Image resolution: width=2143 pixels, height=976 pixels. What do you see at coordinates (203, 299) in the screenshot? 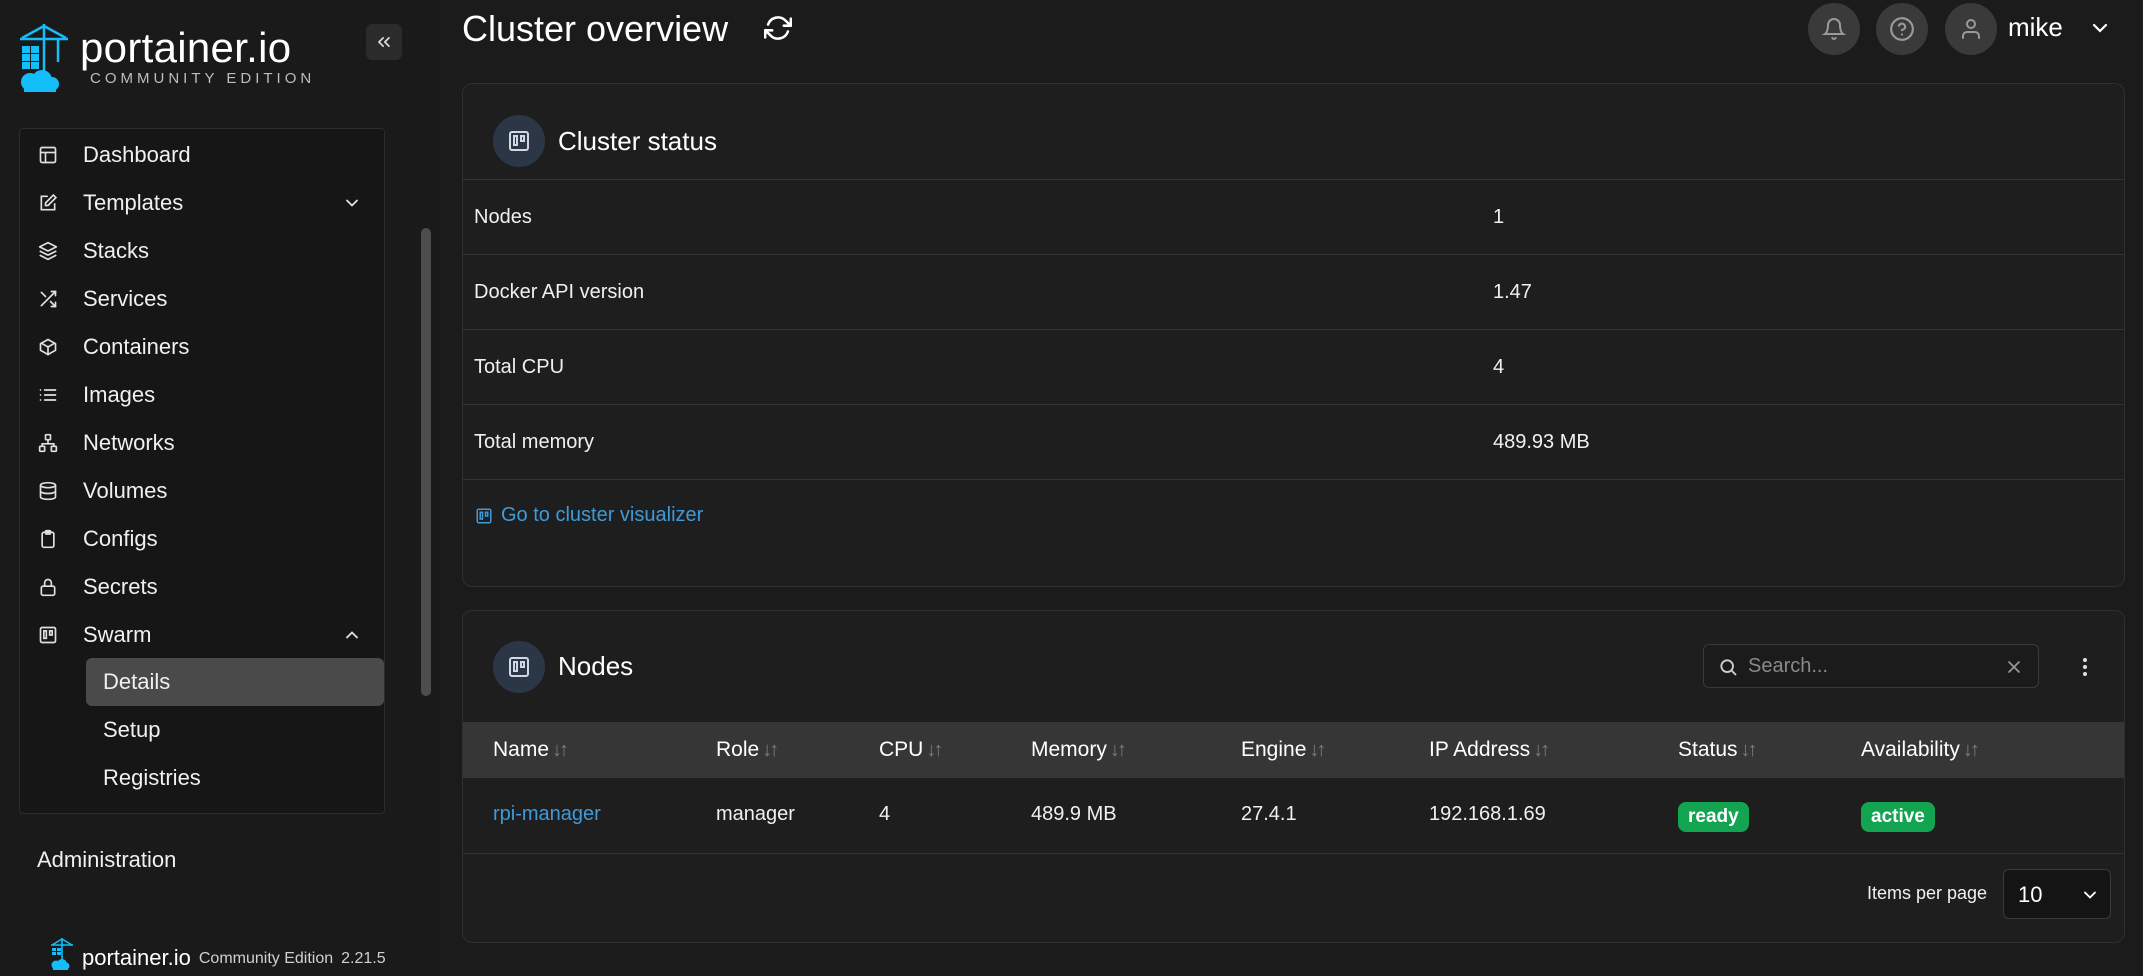
I see `sidebar-item-services: Services` at bounding box center [203, 299].